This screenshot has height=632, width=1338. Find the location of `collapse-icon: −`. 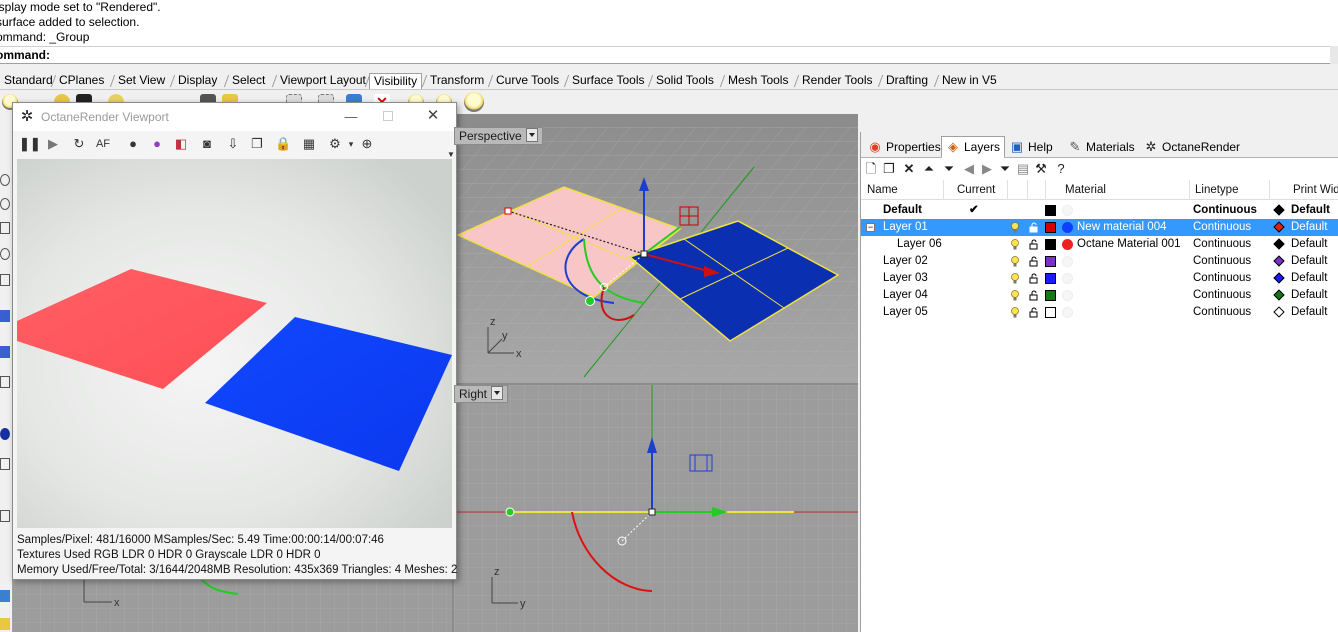

collapse-icon: − is located at coordinates (870, 227).